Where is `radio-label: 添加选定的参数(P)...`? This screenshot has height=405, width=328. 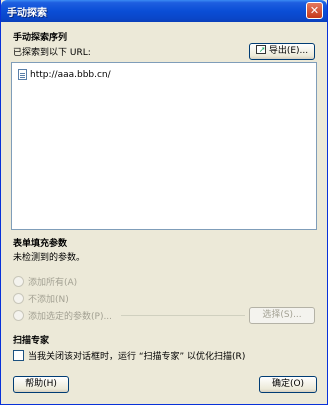 radio-label: 添加选定的参数(P)... is located at coordinates (70, 317).